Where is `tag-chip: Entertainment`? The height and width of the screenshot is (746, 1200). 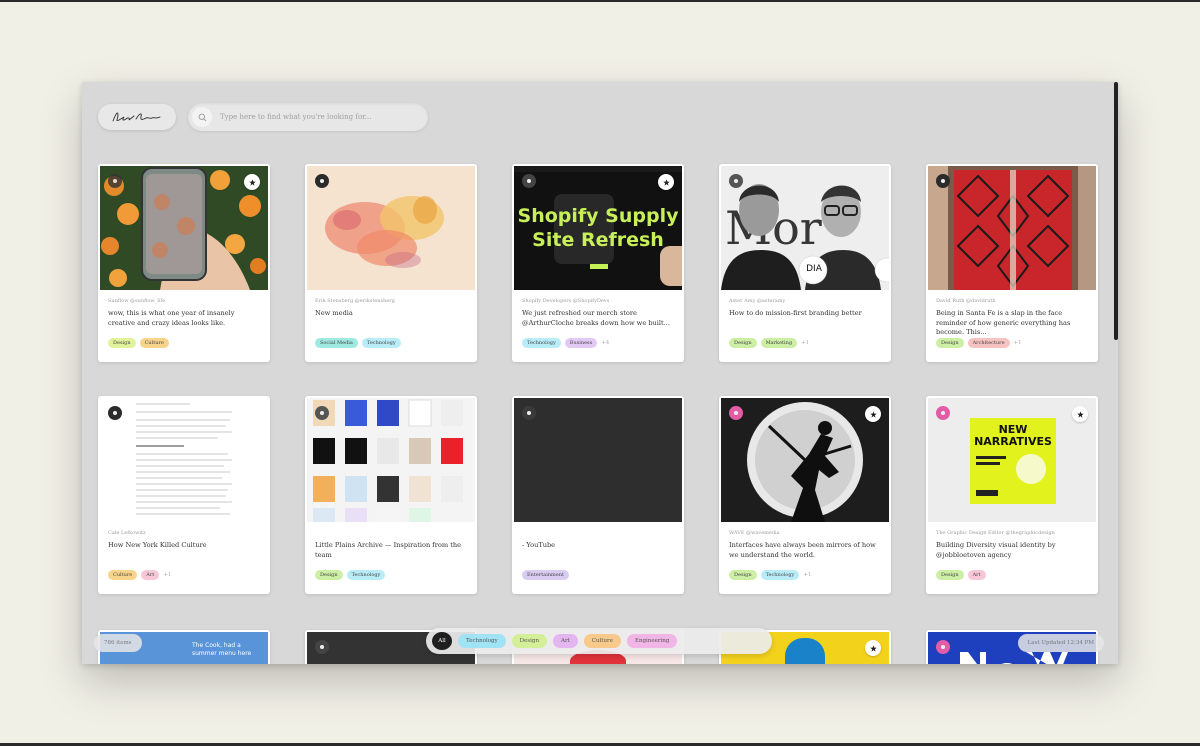
tag-chip: Entertainment is located at coordinates (545, 575).